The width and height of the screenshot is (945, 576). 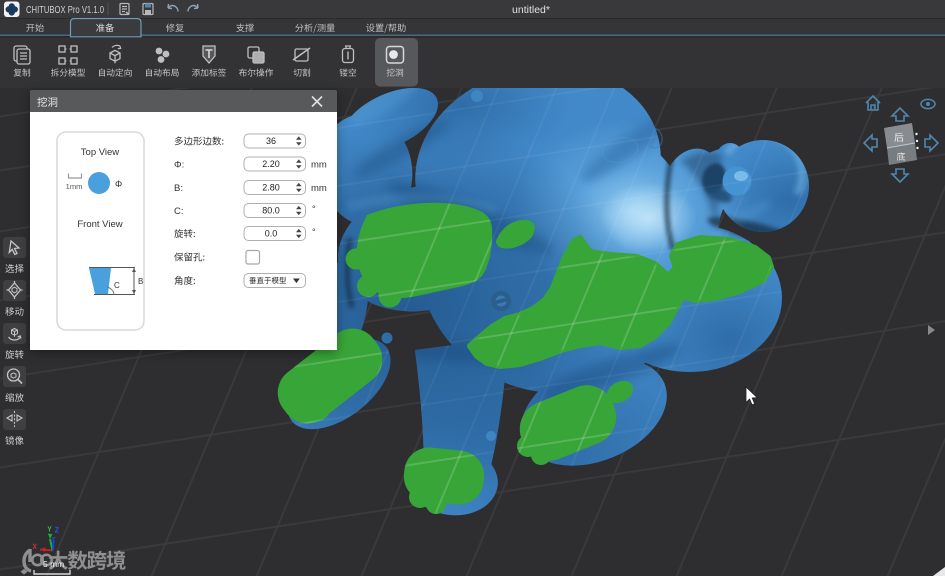 What do you see at coordinates (271, 164) in the screenshot?
I see `svg-text: 2.20` at bounding box center [271, 164].